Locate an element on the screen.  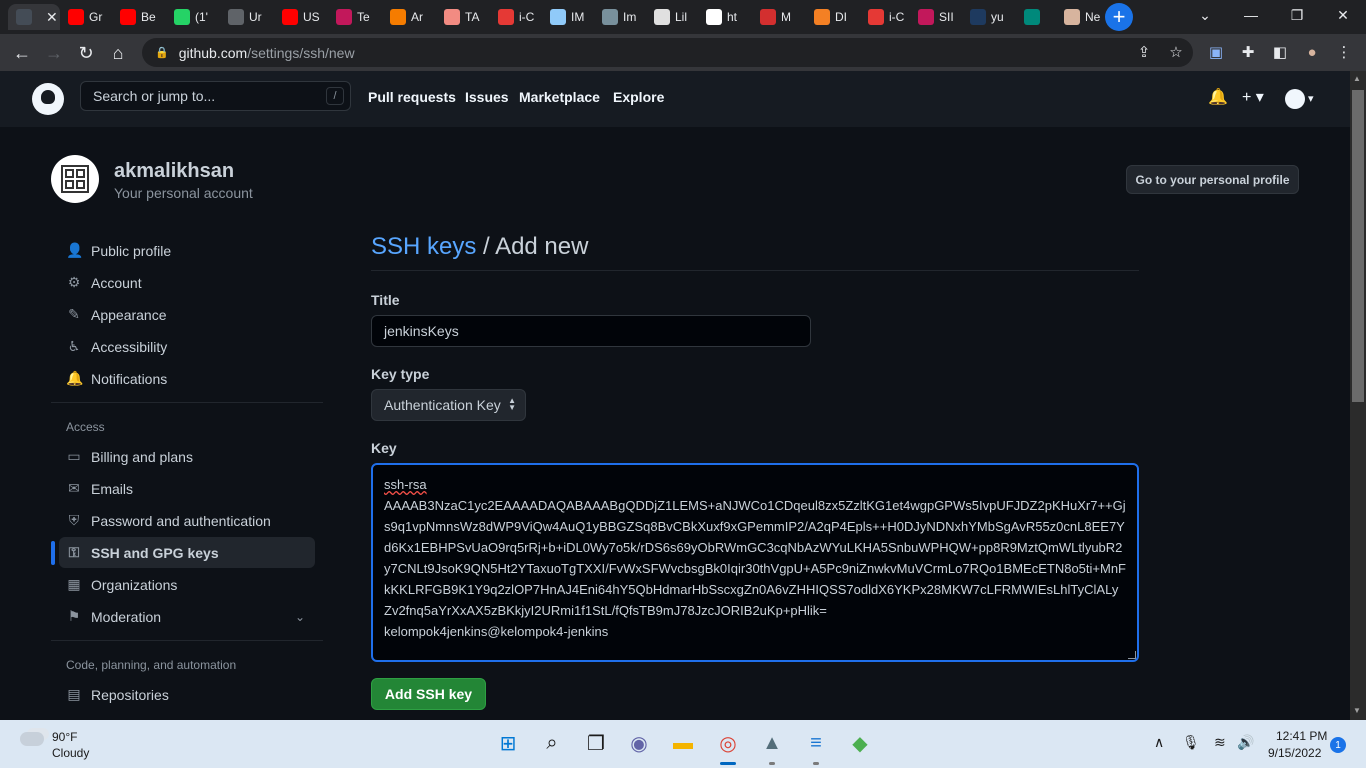
browser-tab: Gr is located at coordinates (86, 17).